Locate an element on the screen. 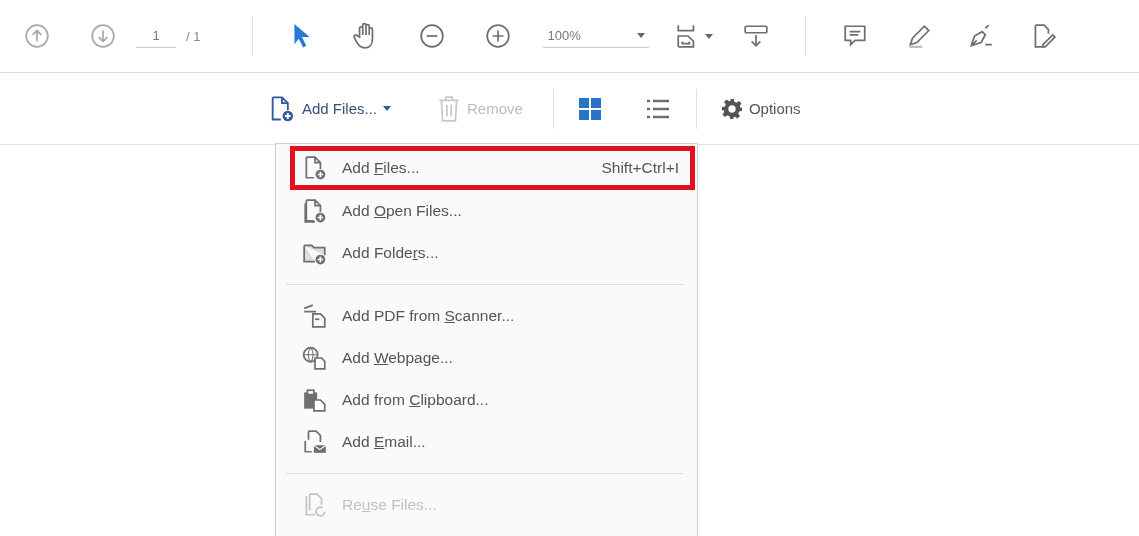  documents-plus-icon is located at coordinates (315, 211).